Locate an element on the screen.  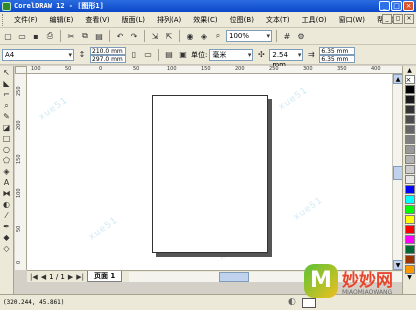
basic-shapes-icon: ◈ is located at coordinates (6, 172).